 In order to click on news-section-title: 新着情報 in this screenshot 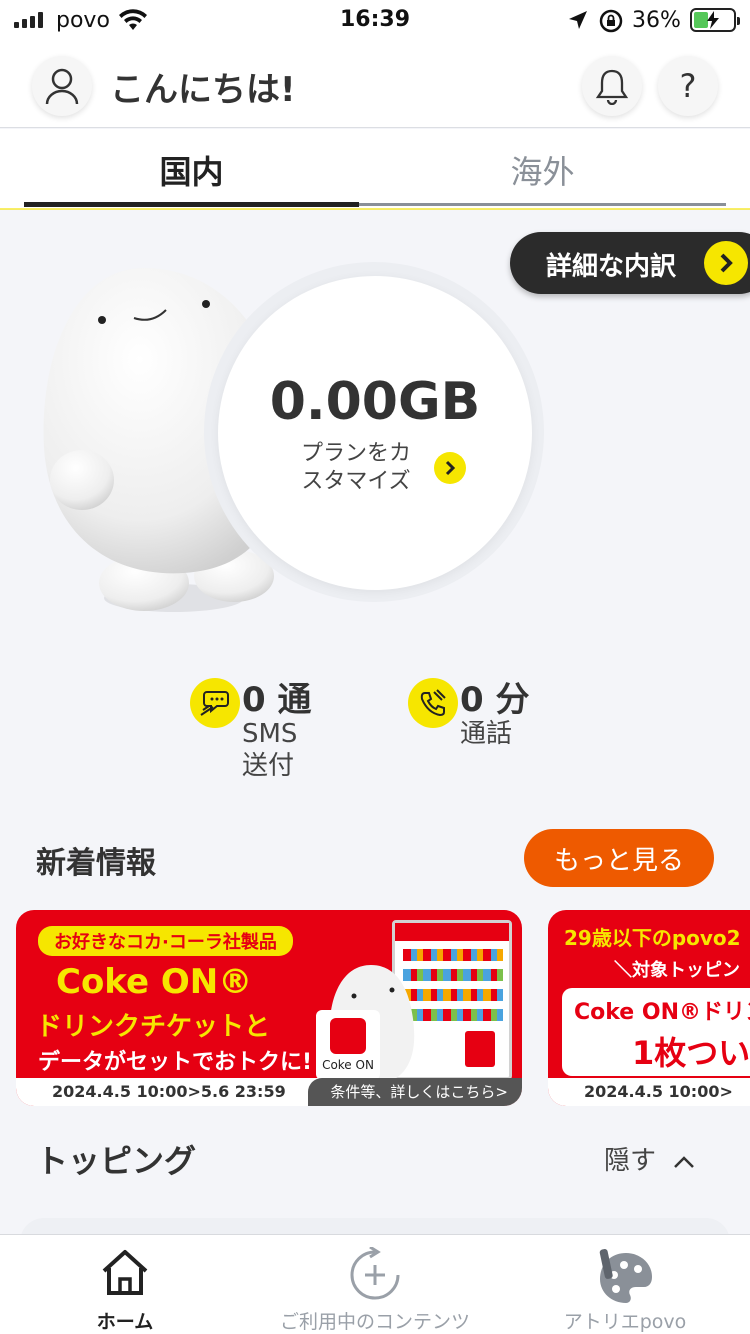, I will do `click(96, 863)`.